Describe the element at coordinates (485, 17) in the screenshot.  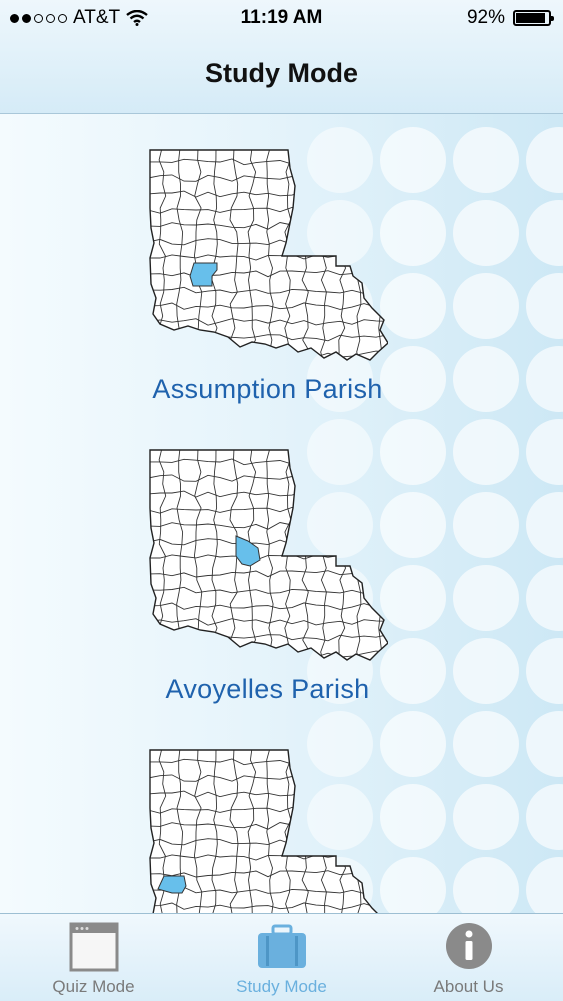
I see `battery-percent: 92%` at that location.